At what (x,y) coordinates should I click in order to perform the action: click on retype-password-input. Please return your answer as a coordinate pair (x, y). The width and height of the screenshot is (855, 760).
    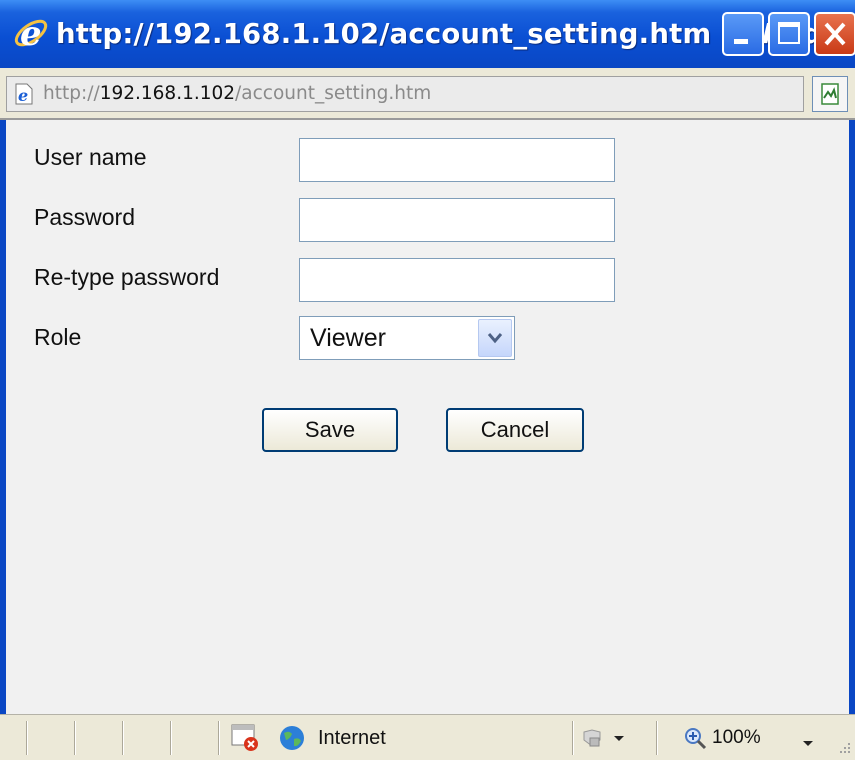
    Looking at the image, I should click on (457, 280).